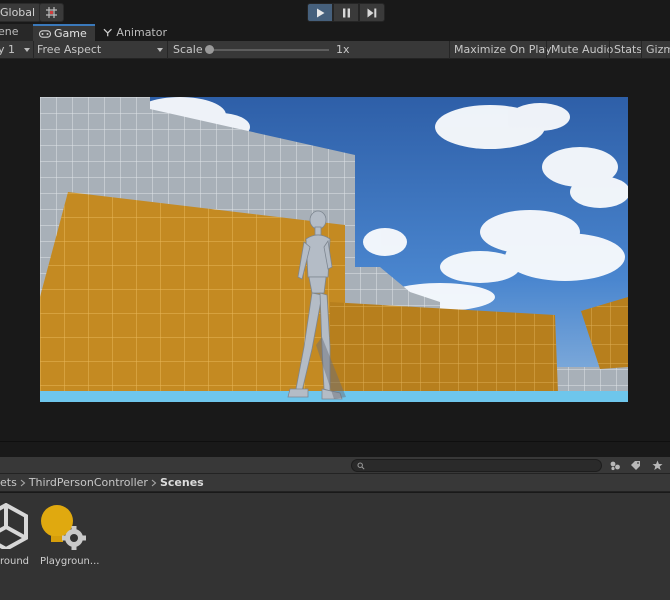 This screenshot has width=670, height=600. I want to click on filter-by-label-button, so click(635, 465).